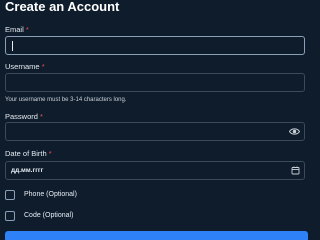 The width and height of the screenshot is (320, 240). I want to click on phone-option: Phone (Optional), so click(41, 195).